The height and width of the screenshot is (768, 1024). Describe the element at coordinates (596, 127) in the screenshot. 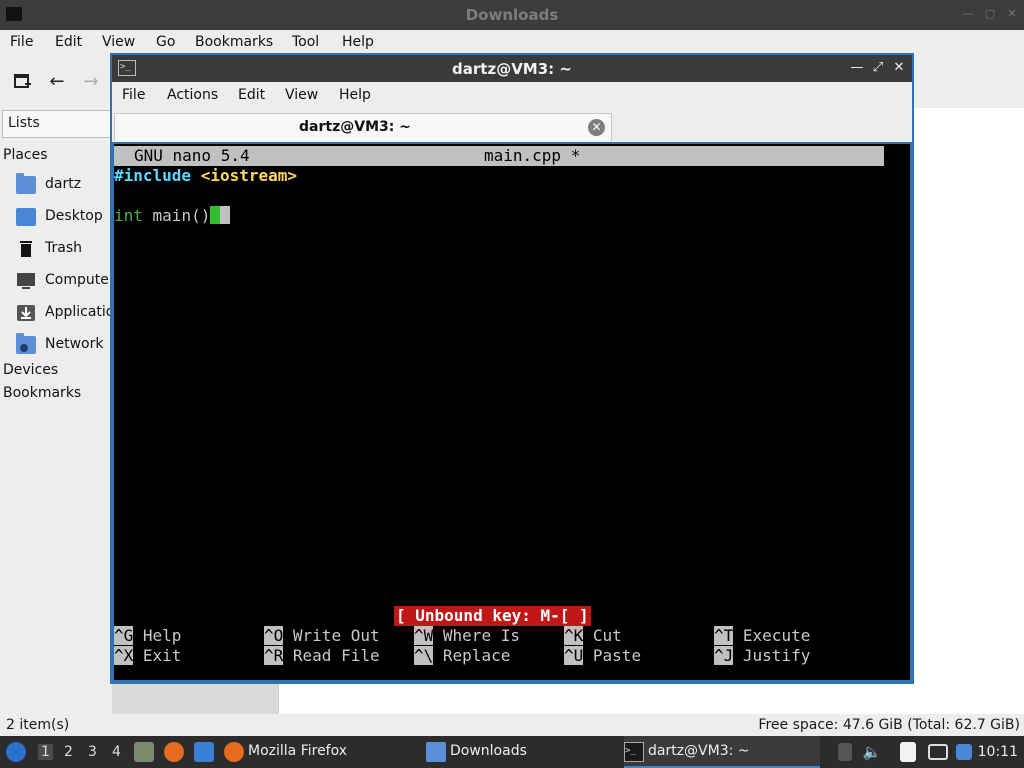

I see `close-tab-icon: ✕` at that location.